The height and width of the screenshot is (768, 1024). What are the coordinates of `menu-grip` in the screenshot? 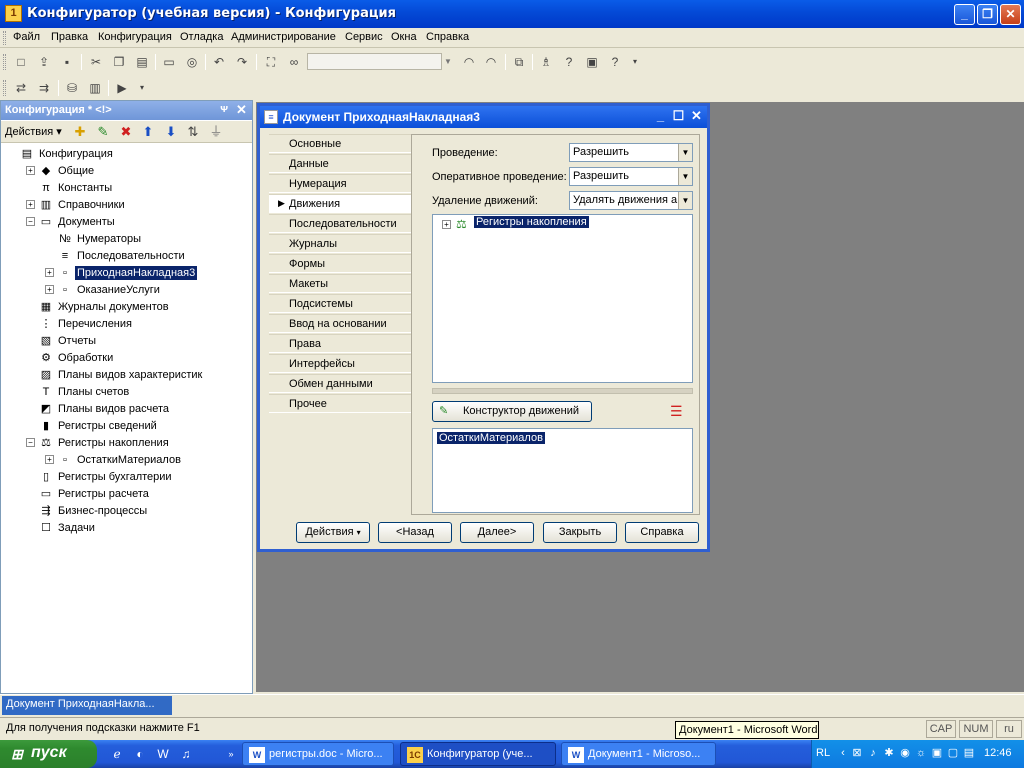 It's located at (4, 38).